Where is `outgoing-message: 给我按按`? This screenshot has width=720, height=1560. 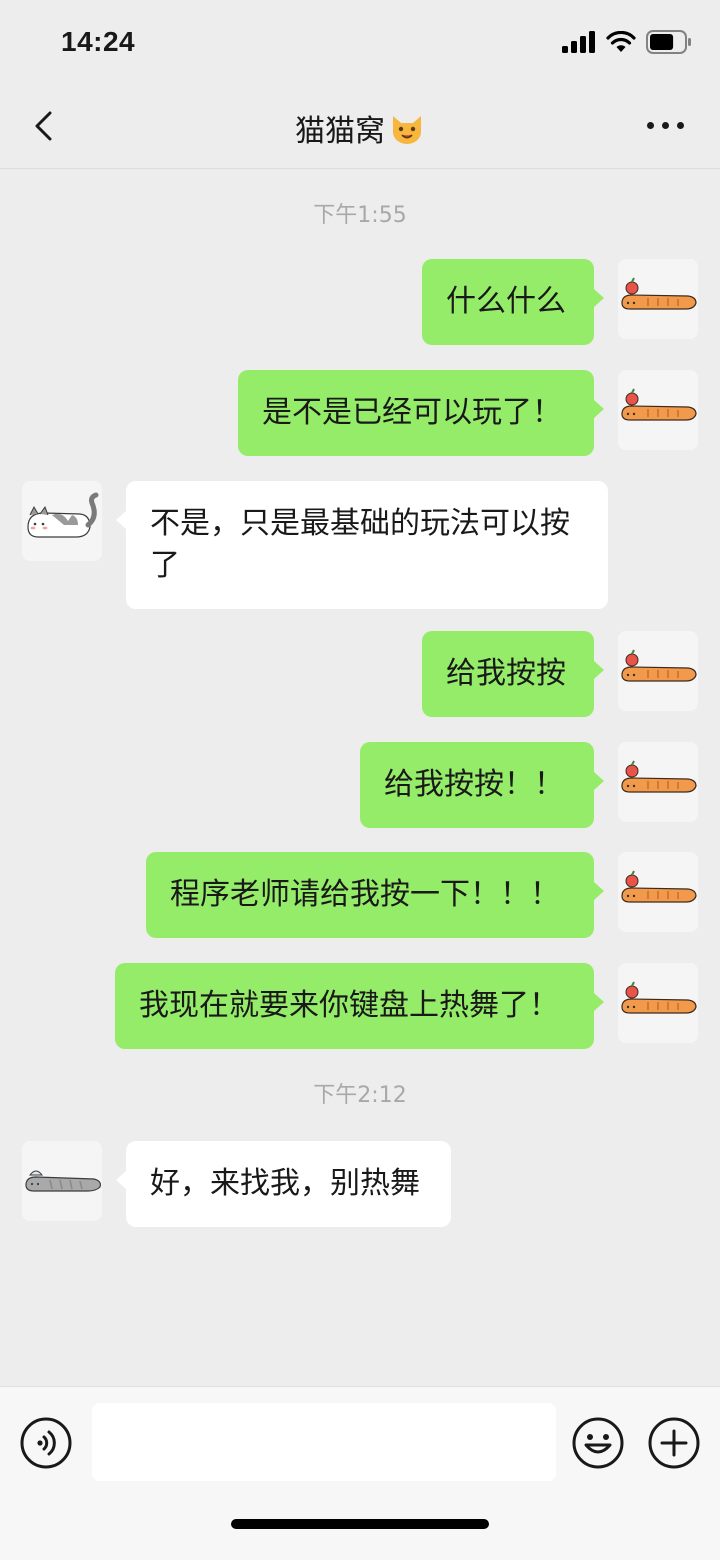 outgoing-message: 给我按按 is located at coordinates (360, 674).